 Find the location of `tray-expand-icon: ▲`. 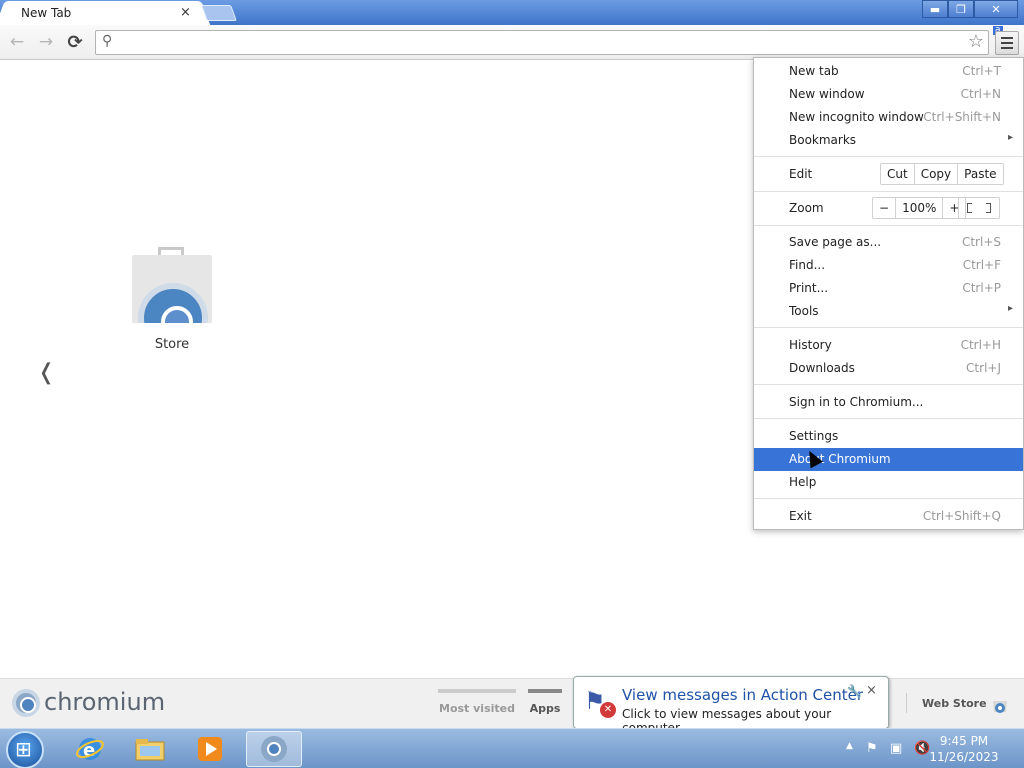

tray-expand-icon: ▲ is located at coordinates (849, 746).